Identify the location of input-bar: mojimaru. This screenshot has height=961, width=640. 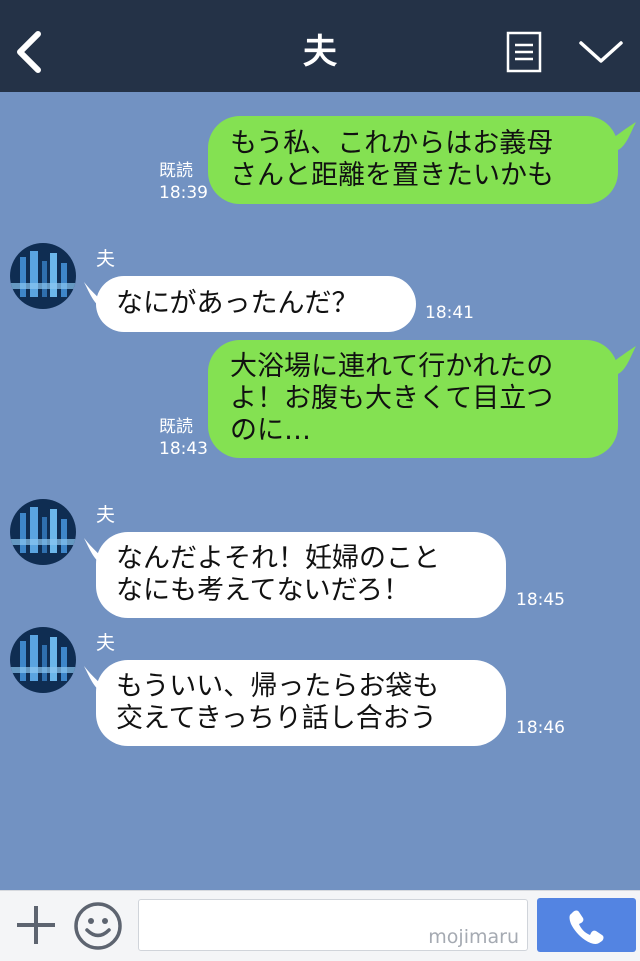
(320, 925).